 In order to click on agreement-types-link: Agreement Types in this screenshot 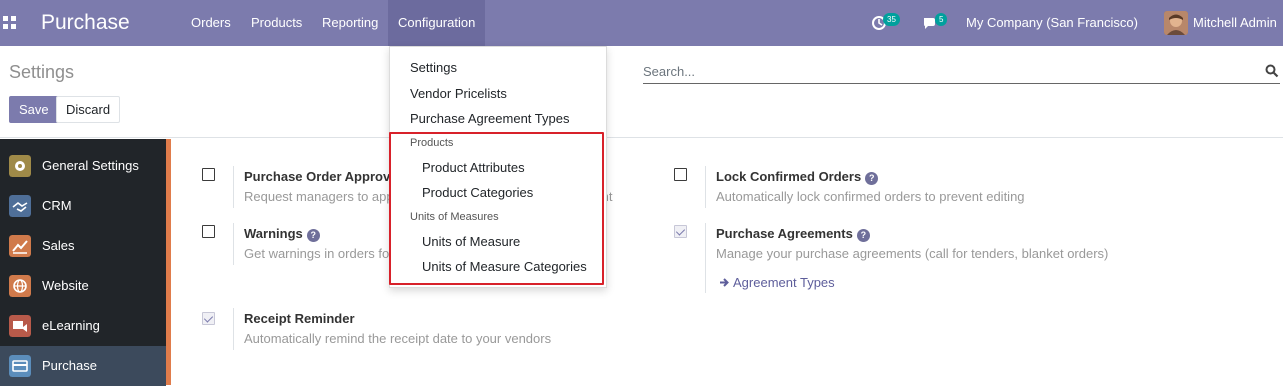, I will do `click(777, 282)`.